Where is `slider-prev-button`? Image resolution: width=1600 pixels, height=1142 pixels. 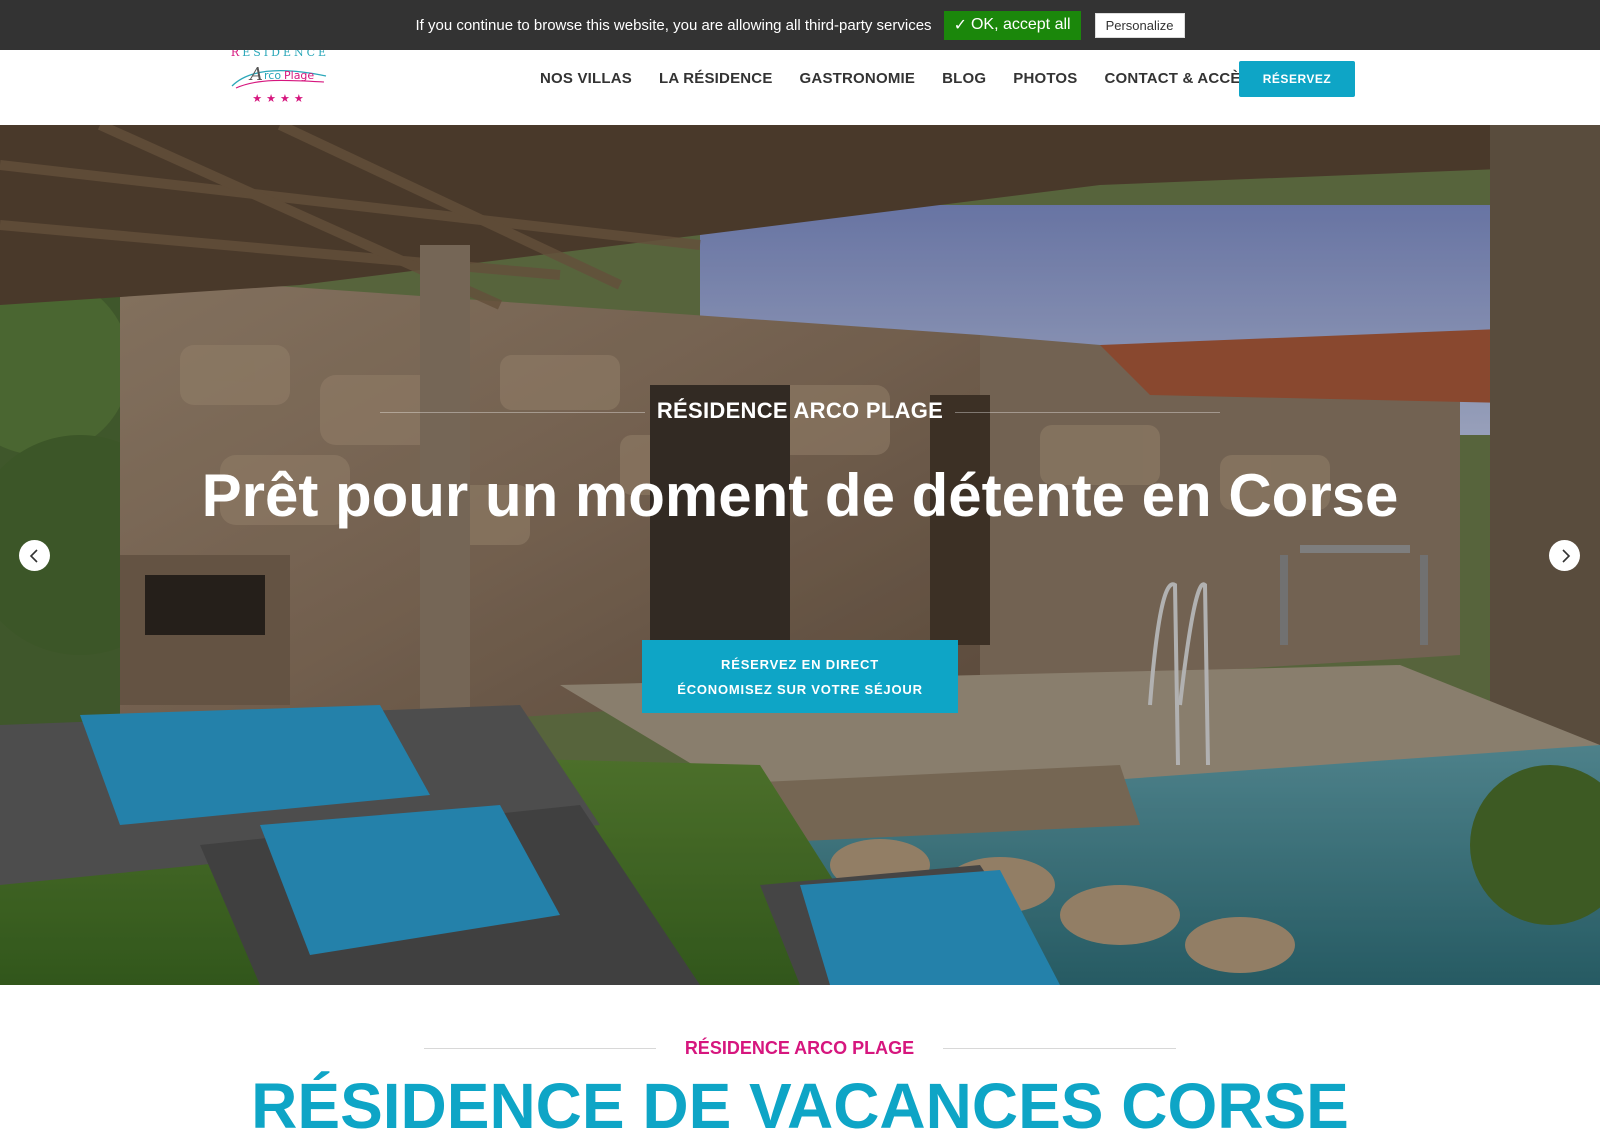 slider-prev-button is located at coordinates (34, 555).